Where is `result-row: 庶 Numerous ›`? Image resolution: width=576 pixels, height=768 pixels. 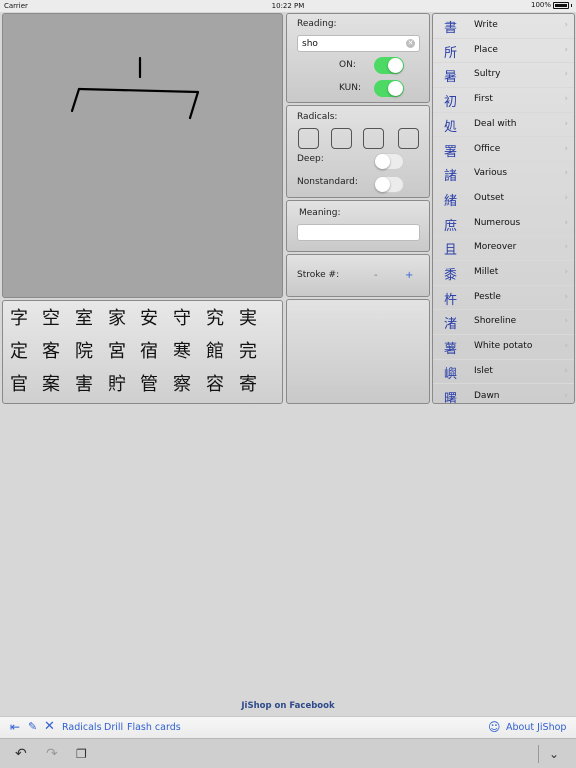
result-row: 庶 Numerous › is located at coordinates (503, 224).